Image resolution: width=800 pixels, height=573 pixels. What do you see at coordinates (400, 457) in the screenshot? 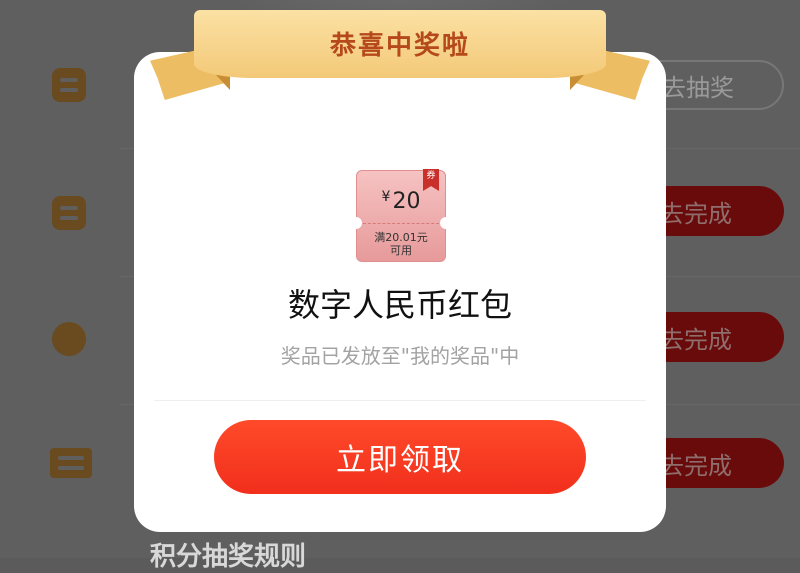
I see `claim-button: 立即领取` at bounding box center [400, 457].